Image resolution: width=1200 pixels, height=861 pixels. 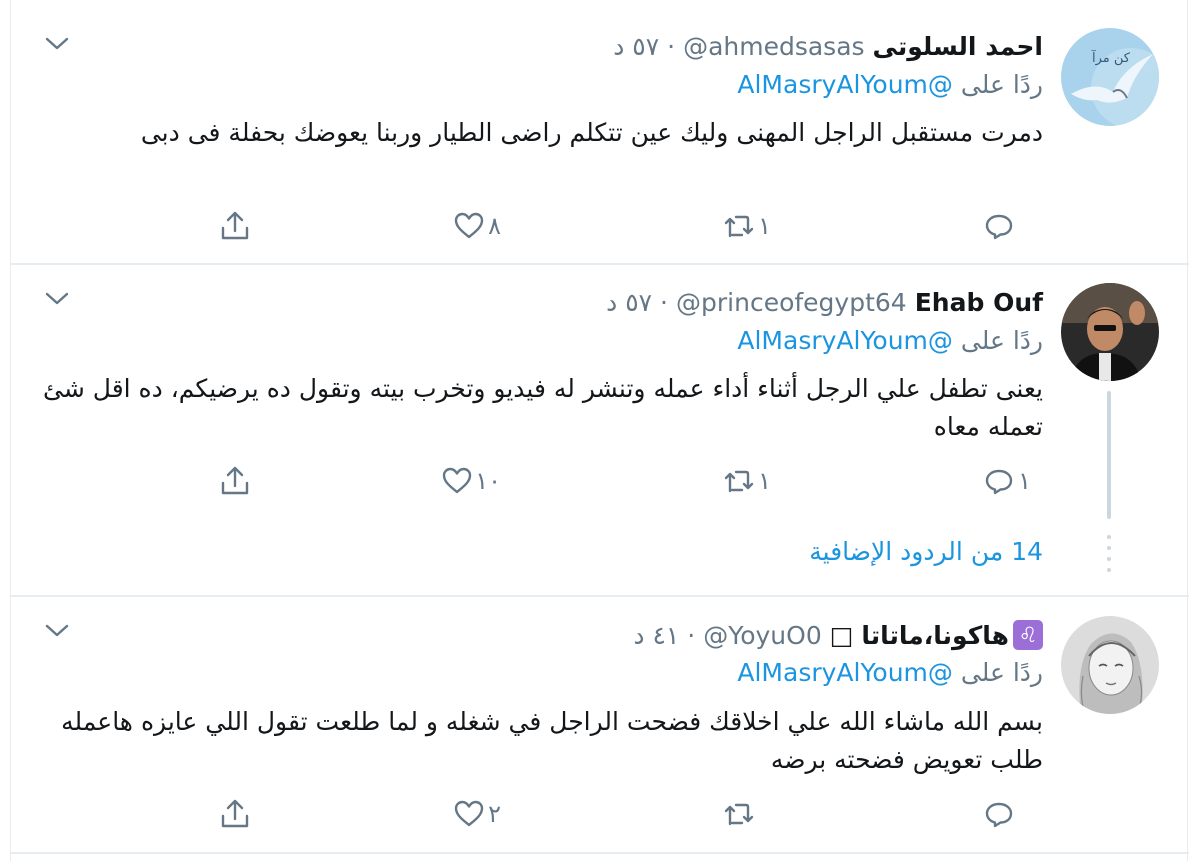 I want to click on action-bar: ٢, so click(x=613, y=814).